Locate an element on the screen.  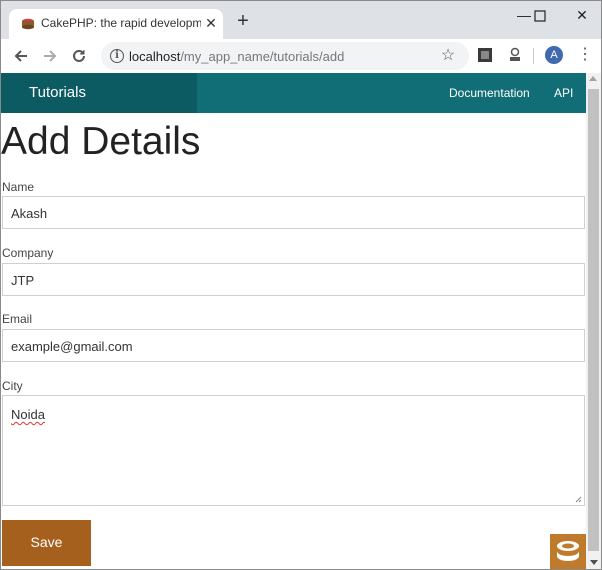
url-text: localhost/my_app_name/tutorials/add is located at coordinates (236, 56).